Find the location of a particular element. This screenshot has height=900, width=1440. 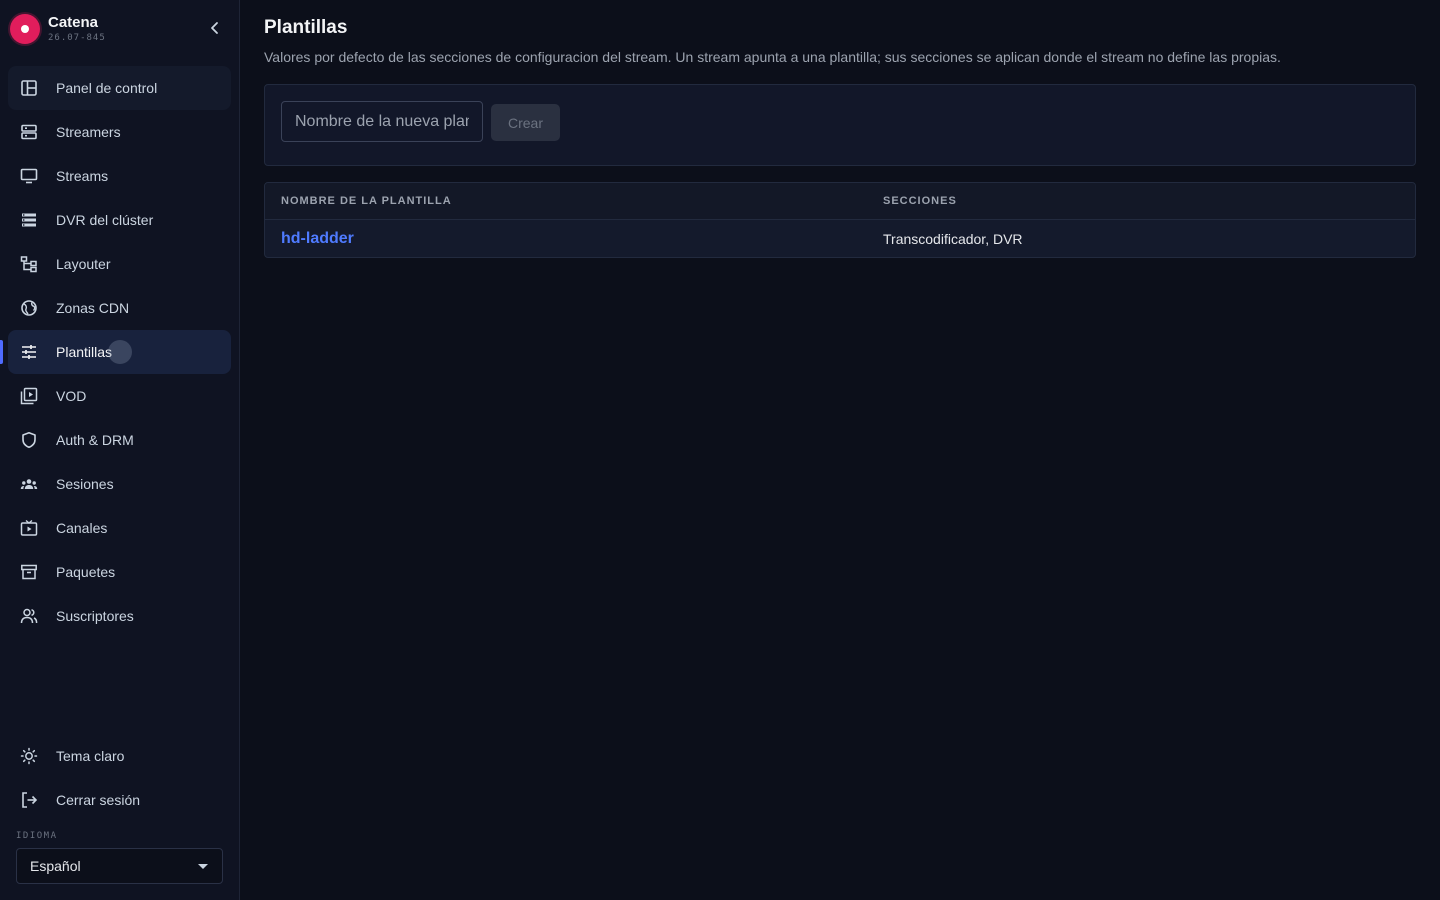

globe-icon is located at coordinates (29, 308).